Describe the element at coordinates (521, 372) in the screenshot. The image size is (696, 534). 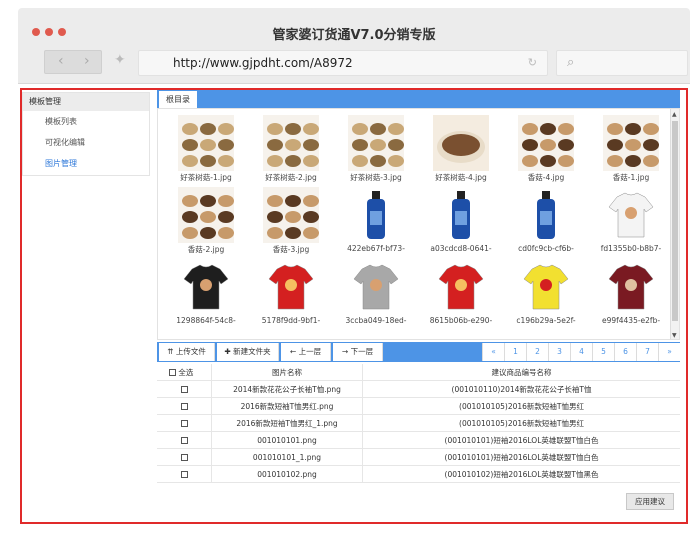
I see `column-header-suggested-code: 建议商品编号名称` at that location.